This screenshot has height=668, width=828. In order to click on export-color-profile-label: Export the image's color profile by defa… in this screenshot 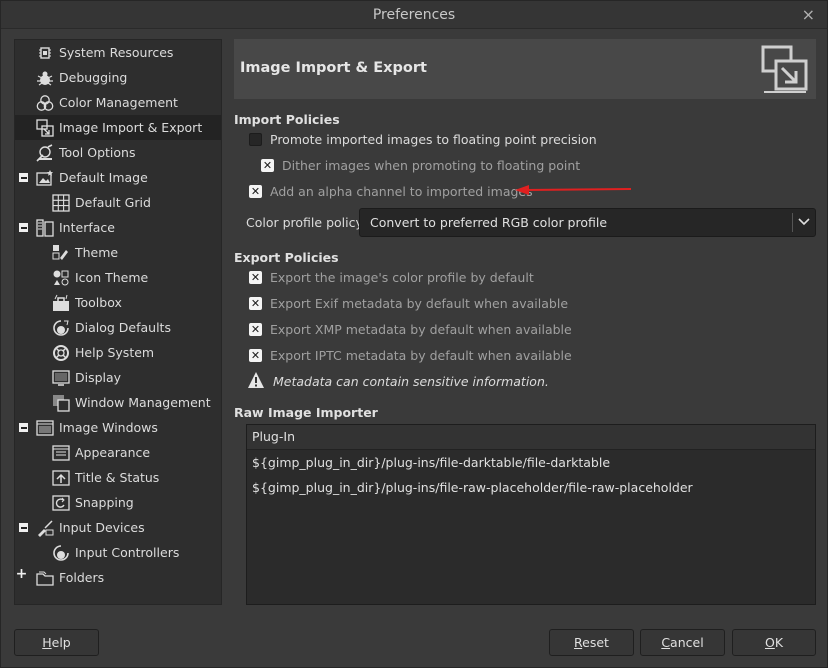, I will do `click(402, 277)`.